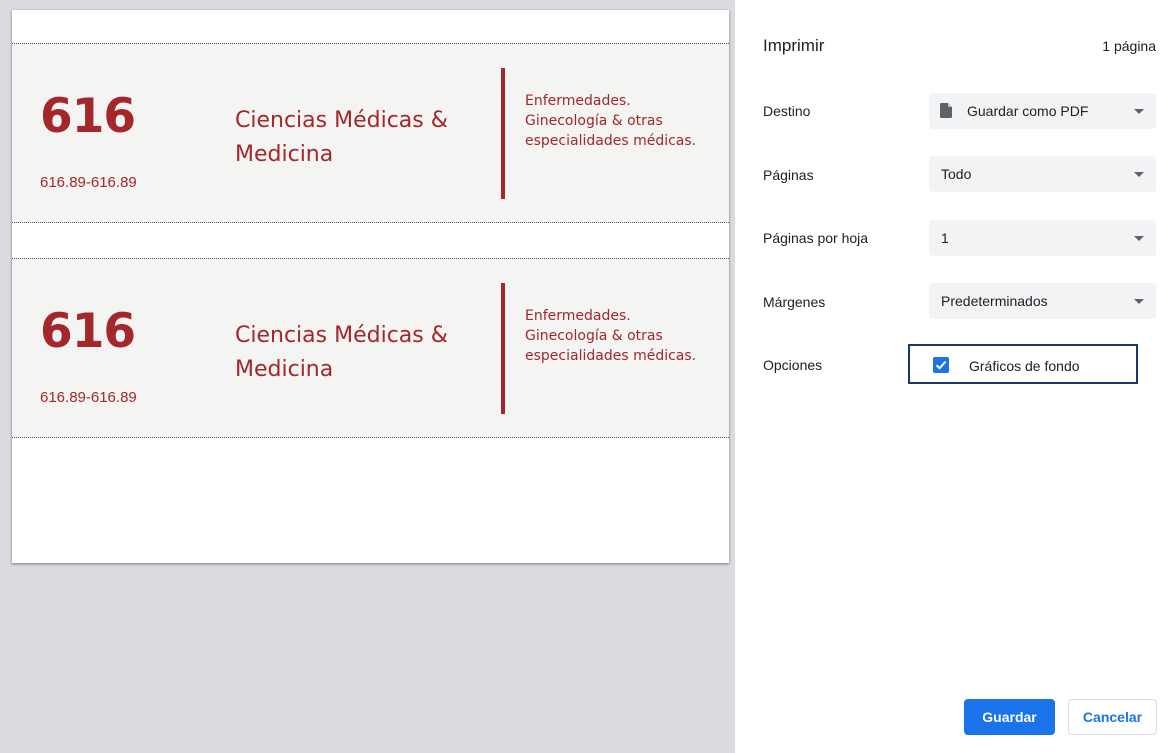  Describe the element at coordinates (946, 110) in the screenshot. I see `file-icon` at that location.